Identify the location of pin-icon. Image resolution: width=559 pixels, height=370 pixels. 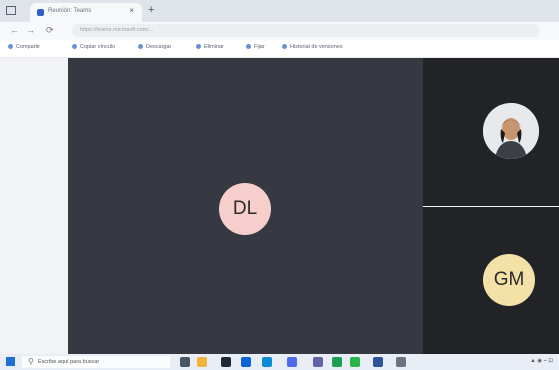
(248, 46).